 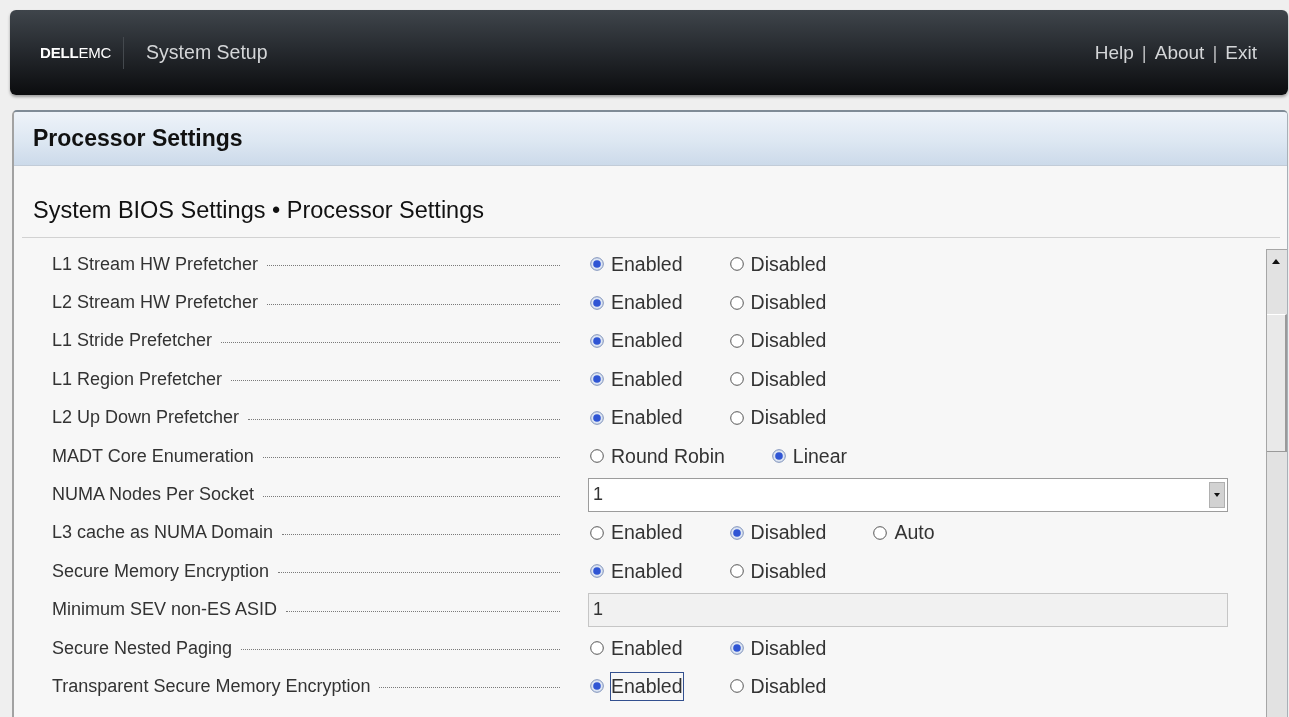 What do you see at coordinates (163, 533) in the screenshot?
I see `setting-label: L3 cache as NUMA Domain` at bounding box center [163, 533].